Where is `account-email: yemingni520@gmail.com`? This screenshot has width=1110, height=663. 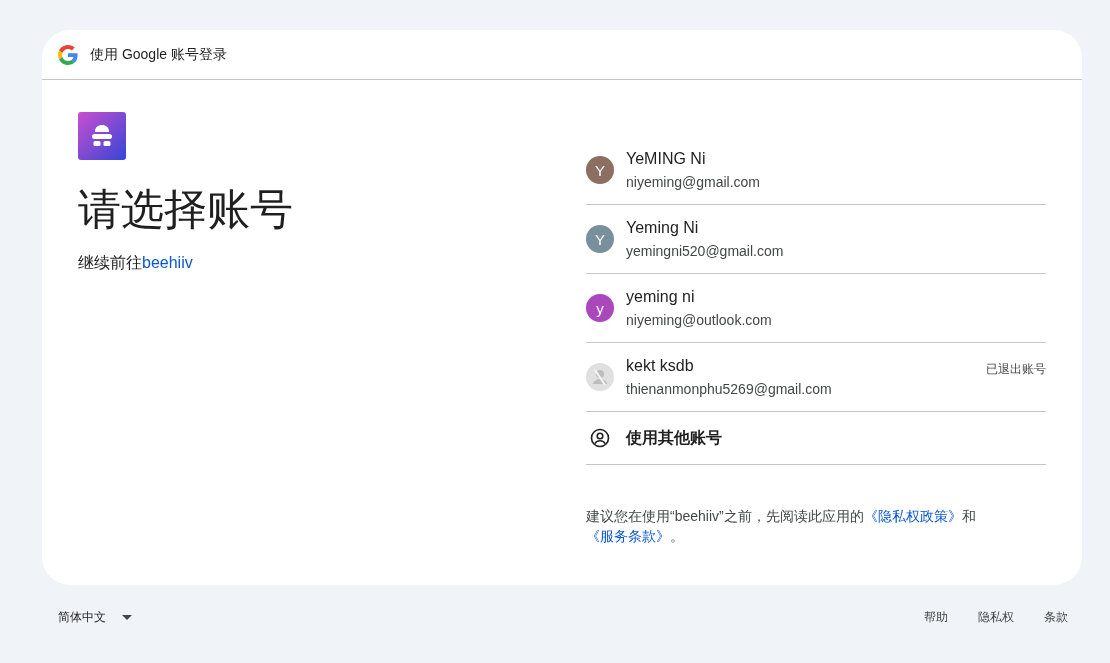 account-email: yemingni520@gmail.com is located at coordinates (705, 251).